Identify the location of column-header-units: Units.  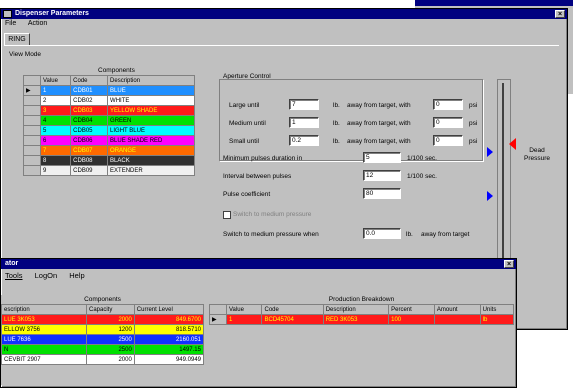
(497, 309).